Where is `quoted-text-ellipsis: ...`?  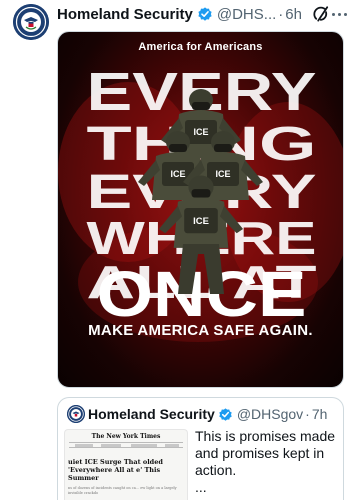
quoted-text-ellipsis: ... is located at coordinates (201, 487).